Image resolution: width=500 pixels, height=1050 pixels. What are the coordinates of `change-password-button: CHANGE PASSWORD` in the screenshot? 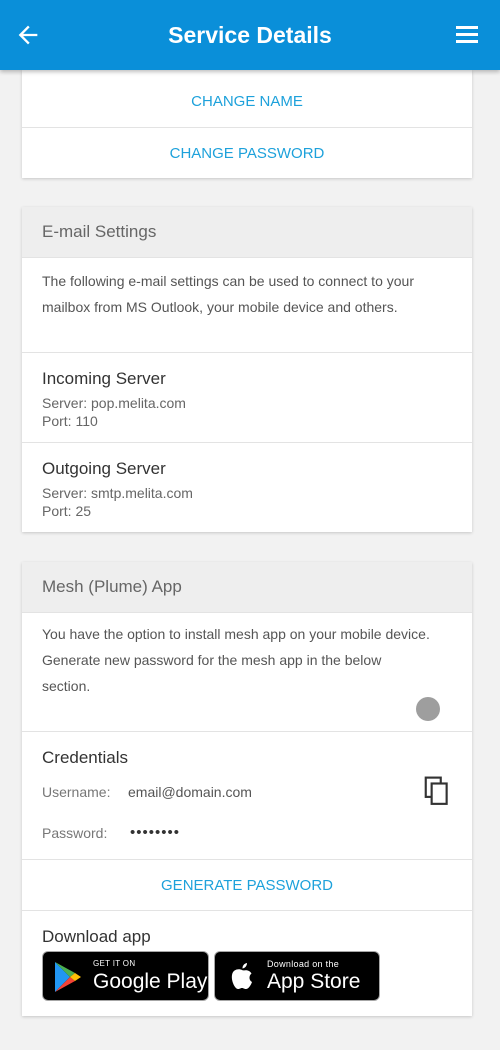 It's located at (247, 152).